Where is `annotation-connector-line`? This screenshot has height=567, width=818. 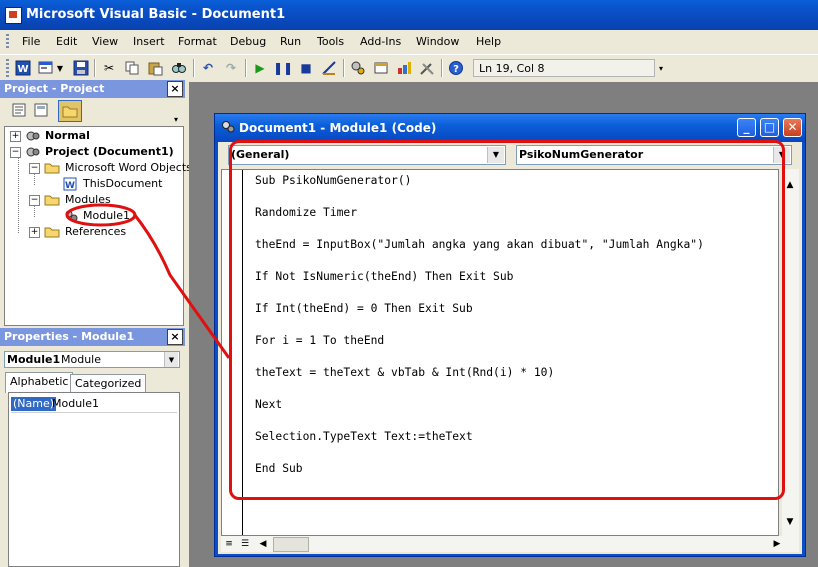
annotation-connector-line is located at coordinates (181, 286).